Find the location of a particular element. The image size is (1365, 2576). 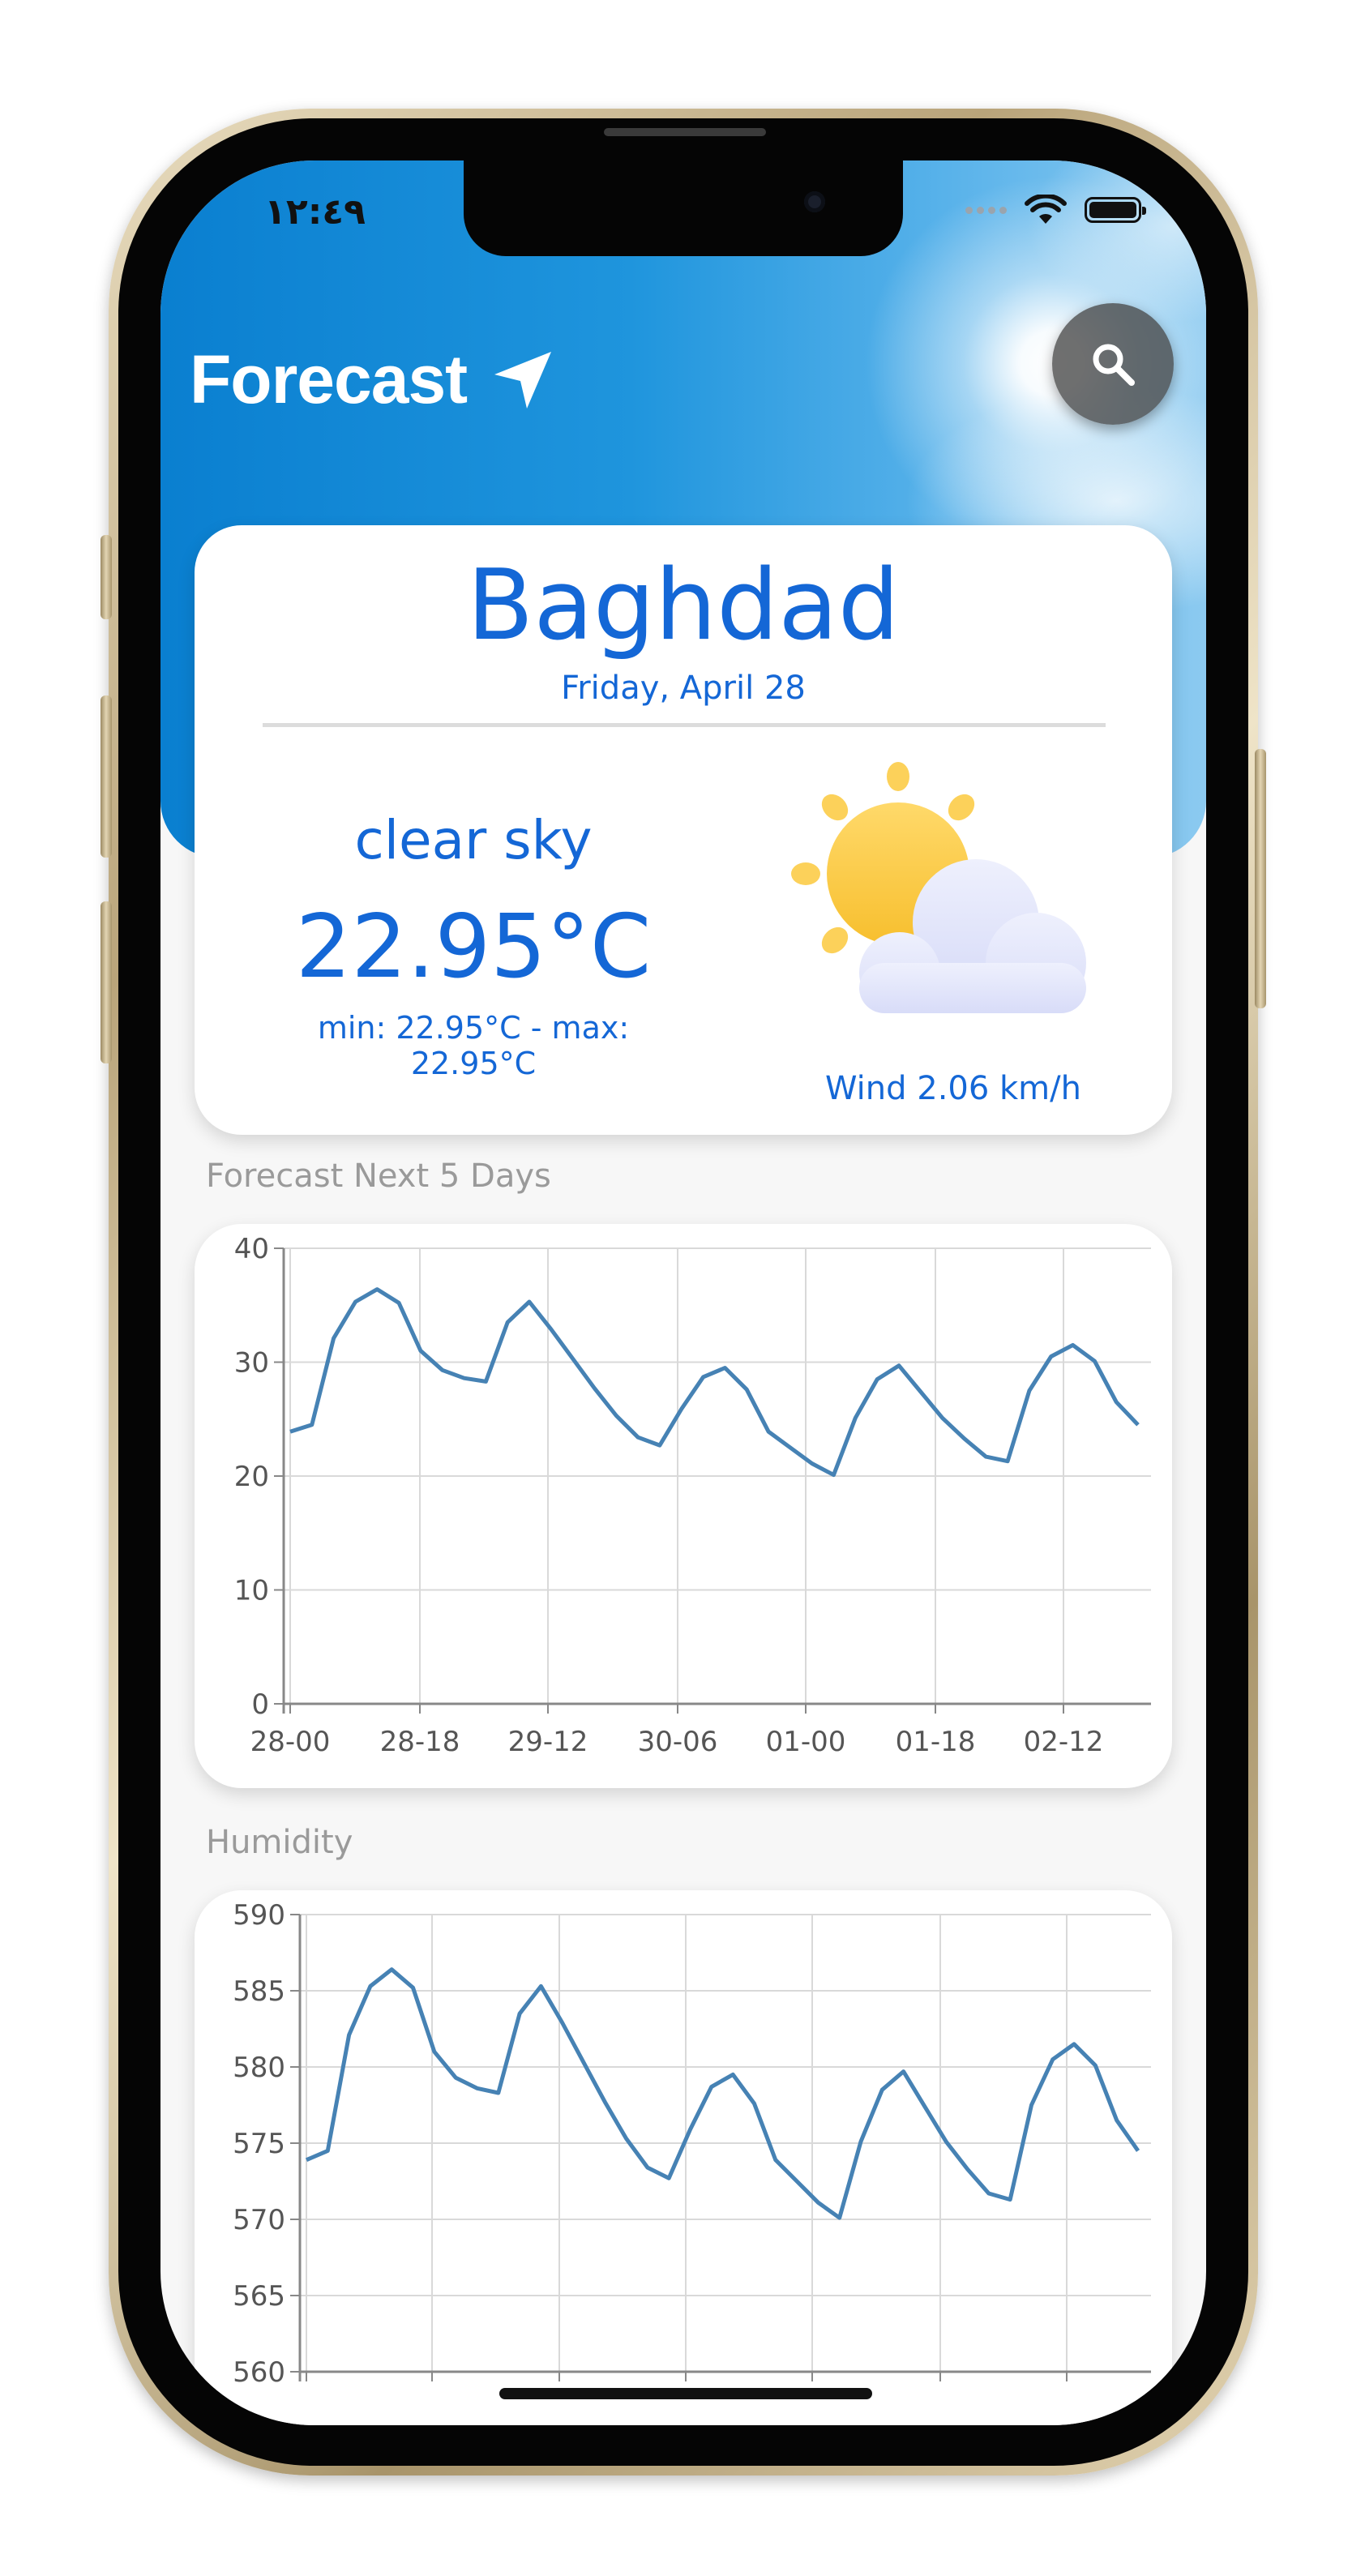

divider is located at coordinates (684, 725).